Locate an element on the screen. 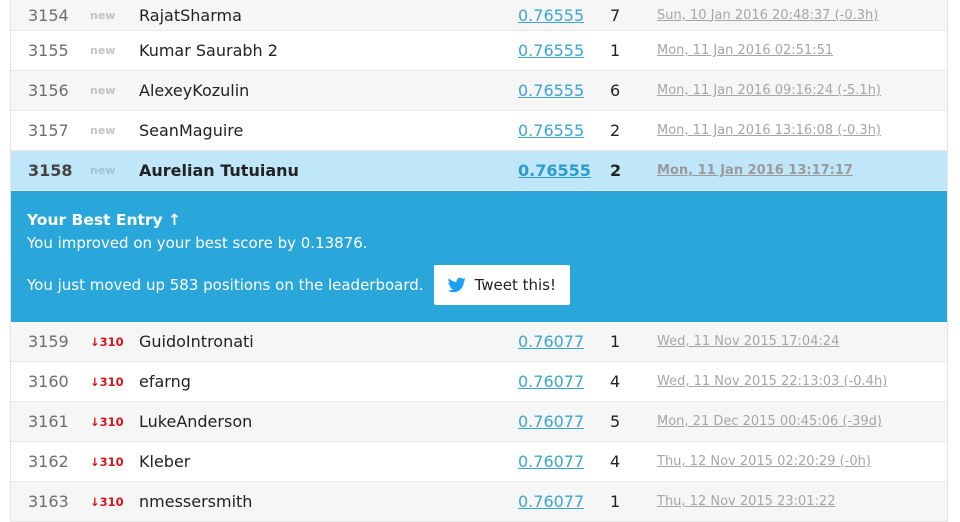 This screenshot has width=960, height=522. last-submission: Sun, 10 Jan 2016 20:48:37 (-0.3h) is located at coordinates (797, 15).